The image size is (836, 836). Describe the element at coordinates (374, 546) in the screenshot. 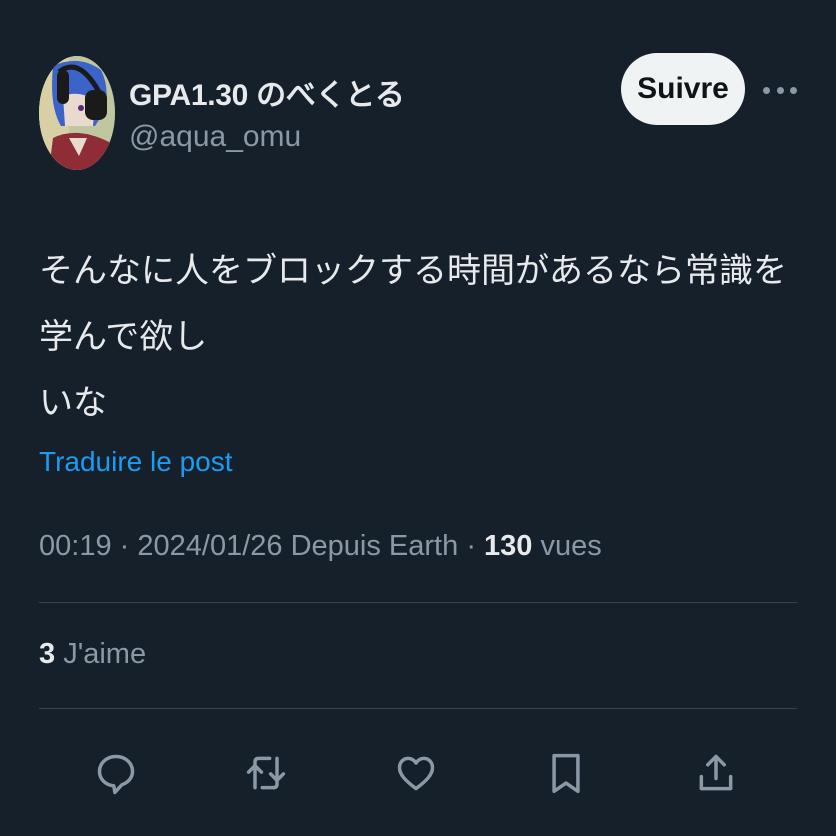

I see `tweet-source: Depuis Earth` at that location.